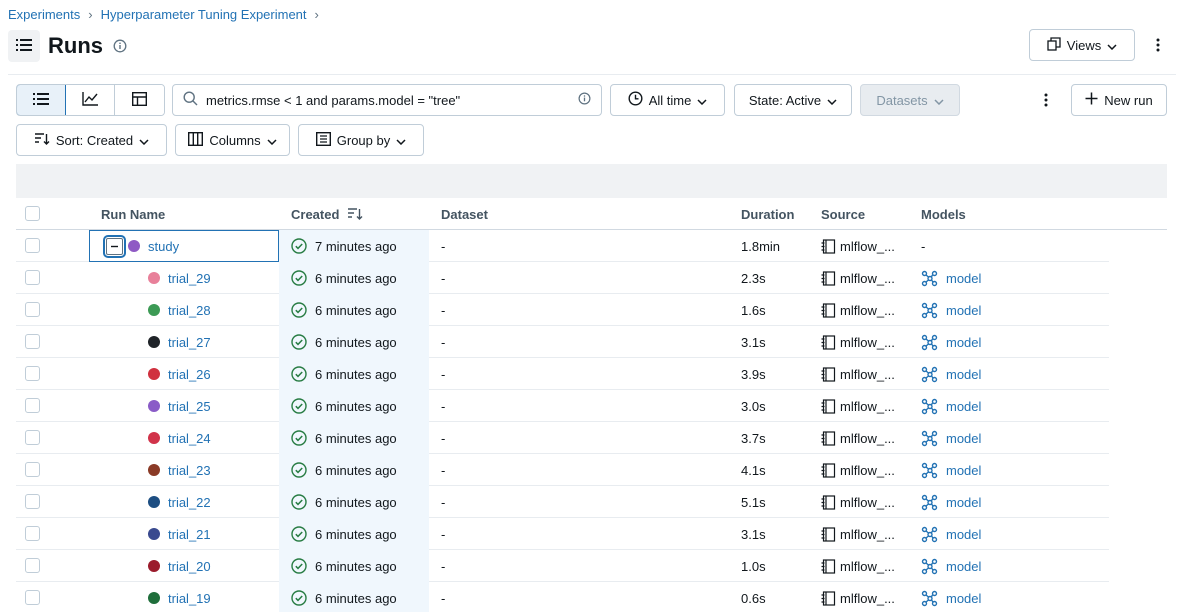  I want to click on run-name-link: trial_23, so click(189, 470).